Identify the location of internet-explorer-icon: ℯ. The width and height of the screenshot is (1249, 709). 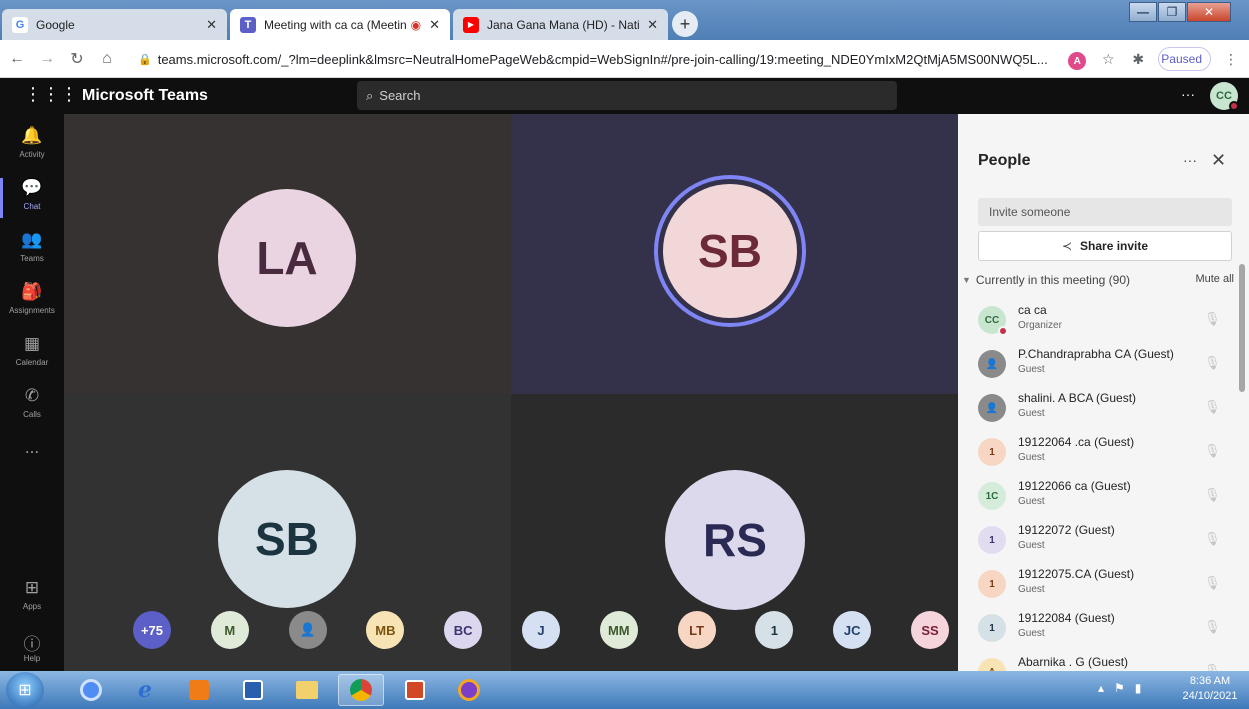
(145, 690).